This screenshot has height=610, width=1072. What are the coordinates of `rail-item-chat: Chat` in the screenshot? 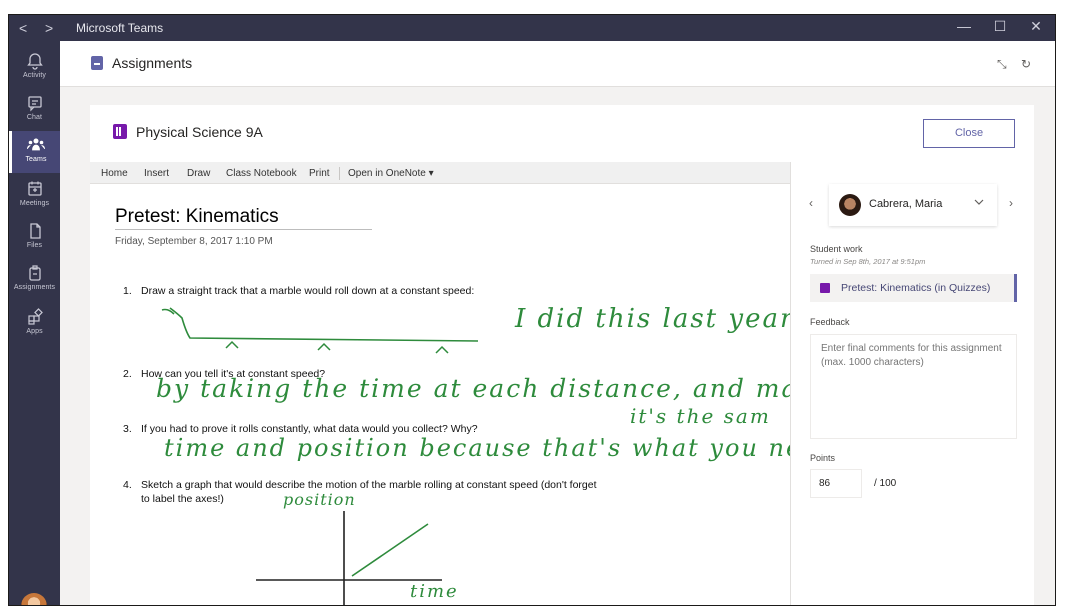 It's located at (34, 110).